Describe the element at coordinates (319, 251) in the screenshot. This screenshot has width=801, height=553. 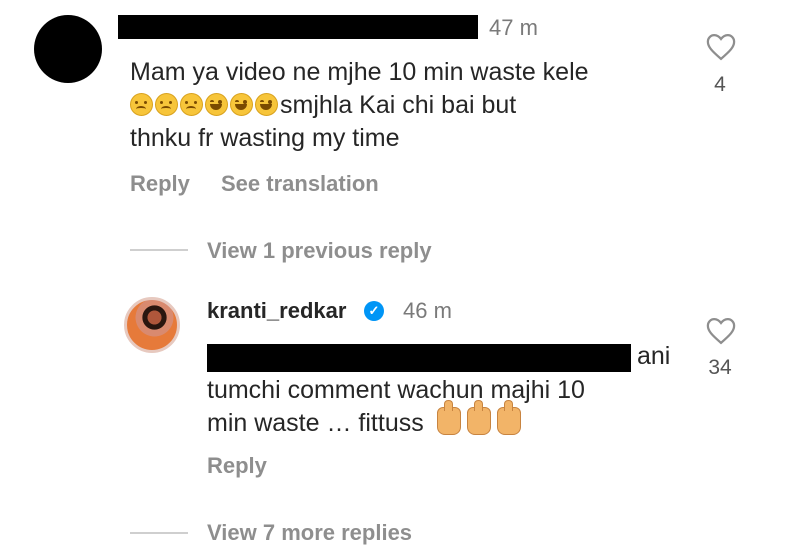
I see `view-previous-replies-button: View 1 previous reply` at that location.